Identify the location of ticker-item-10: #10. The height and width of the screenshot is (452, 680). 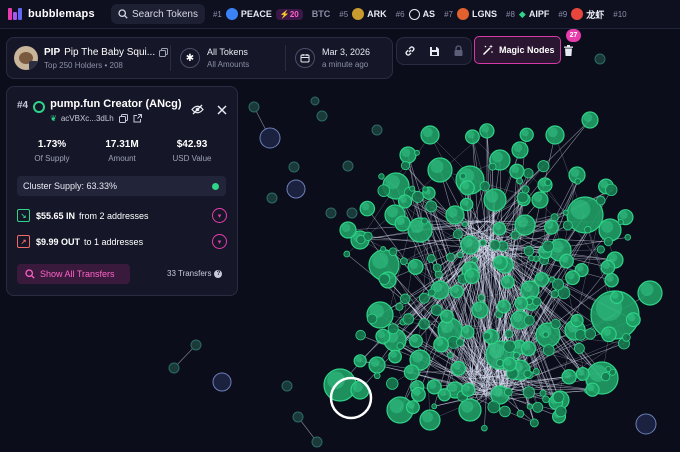
(621, 14).